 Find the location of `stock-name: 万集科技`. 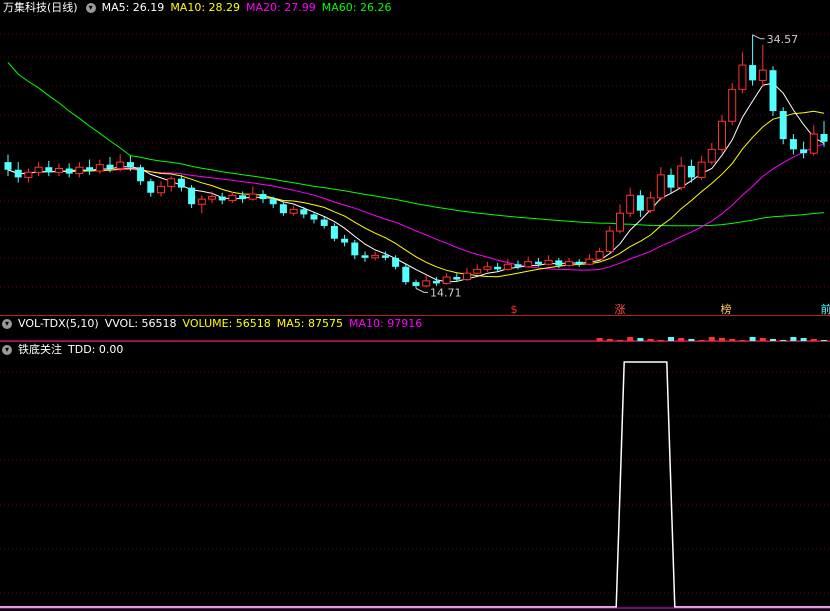

stock-name: 万集科技 is located at coordinates (25, 7).